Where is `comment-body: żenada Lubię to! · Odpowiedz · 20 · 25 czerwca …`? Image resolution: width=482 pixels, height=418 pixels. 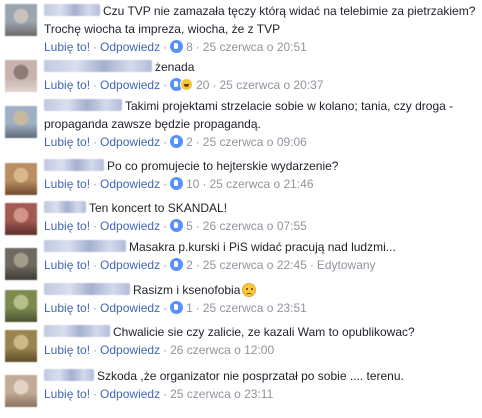 comment-body: żenada Lubię to! · Odpowiedz · 20 · 25 czerwca … is located at coordinates (261, 75).